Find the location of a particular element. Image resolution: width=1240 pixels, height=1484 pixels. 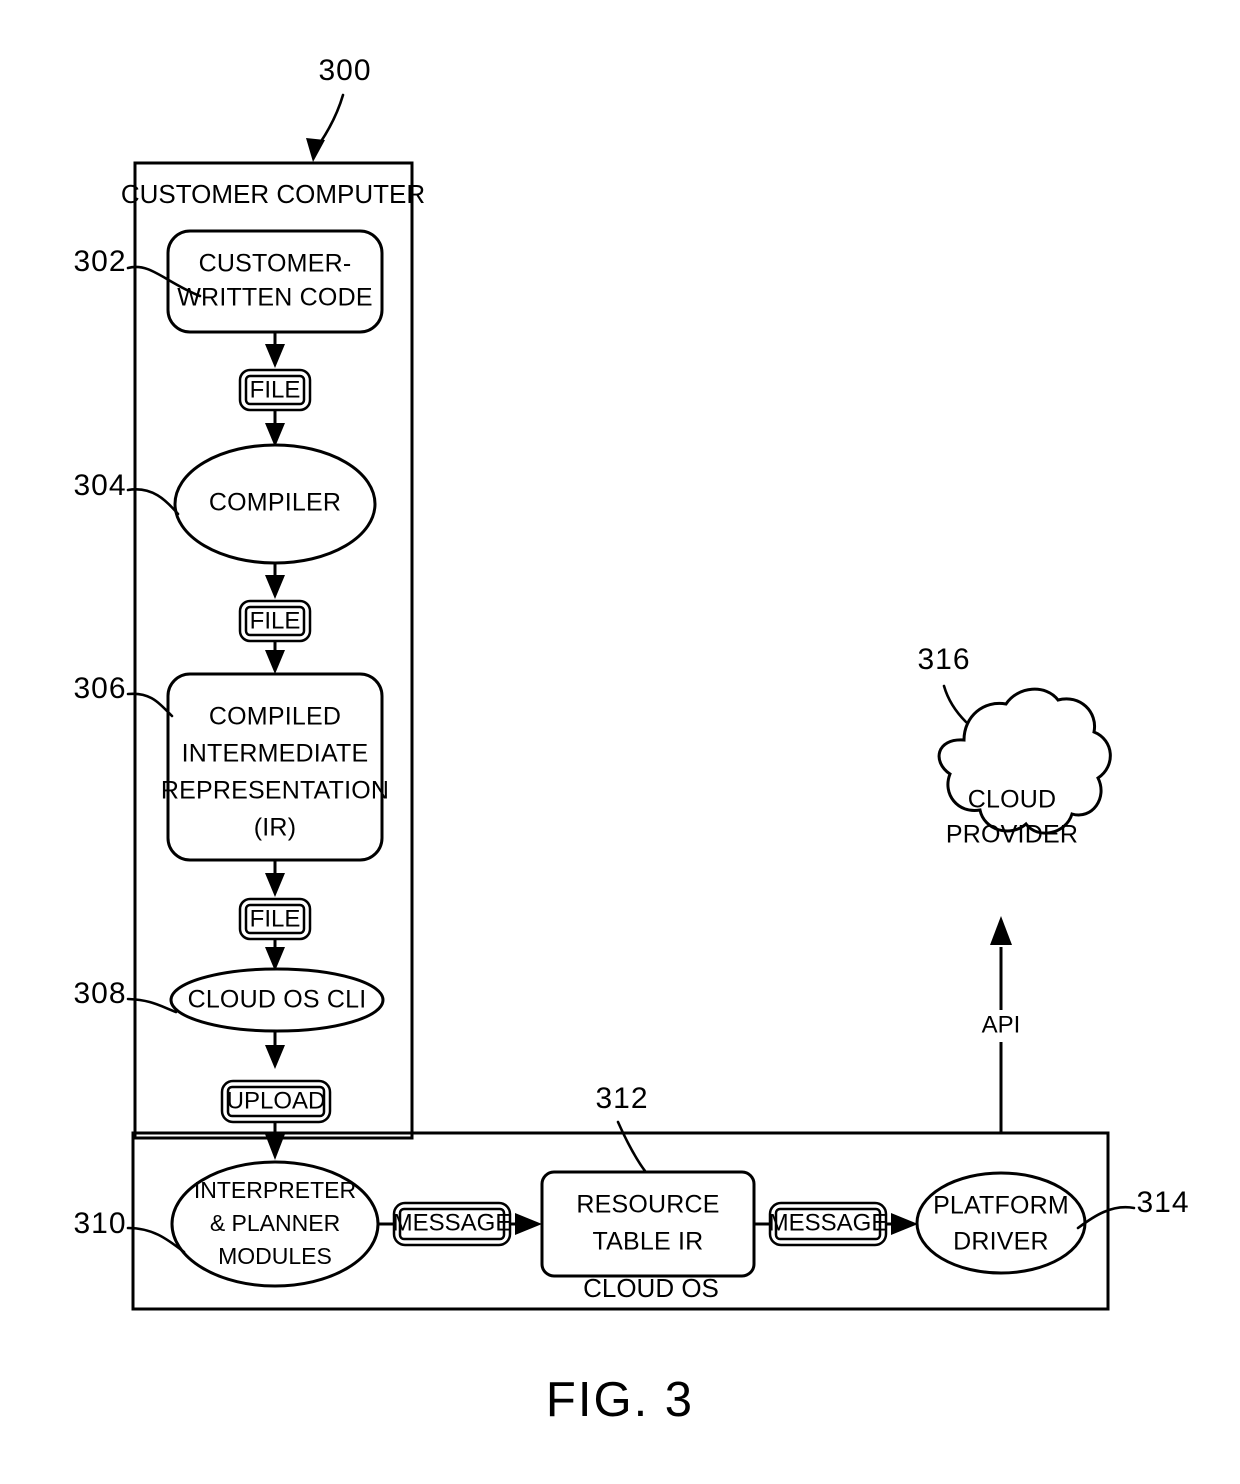

ref-numeral-314: 314 is located at coordinates (1162, 1202).